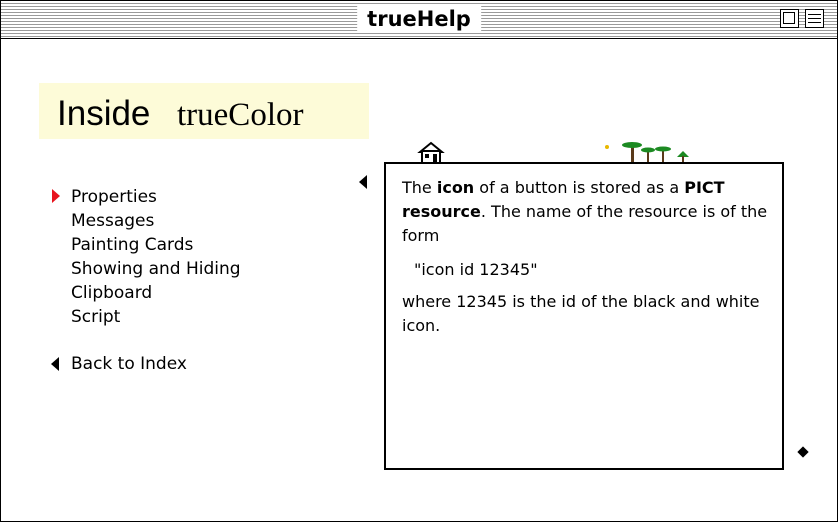 Image resolution: width=838 pixels, height=522 pixels. I want to click on page-banner: Inside trueColor, so click(204, 111).